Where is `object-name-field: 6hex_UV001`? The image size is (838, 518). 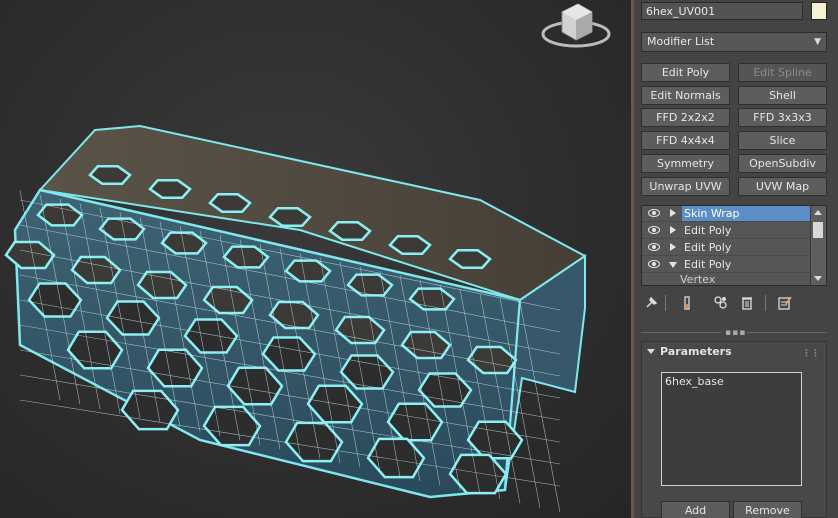 object-name-field: 6hex_UV001 is located at coordinates (722, 11).